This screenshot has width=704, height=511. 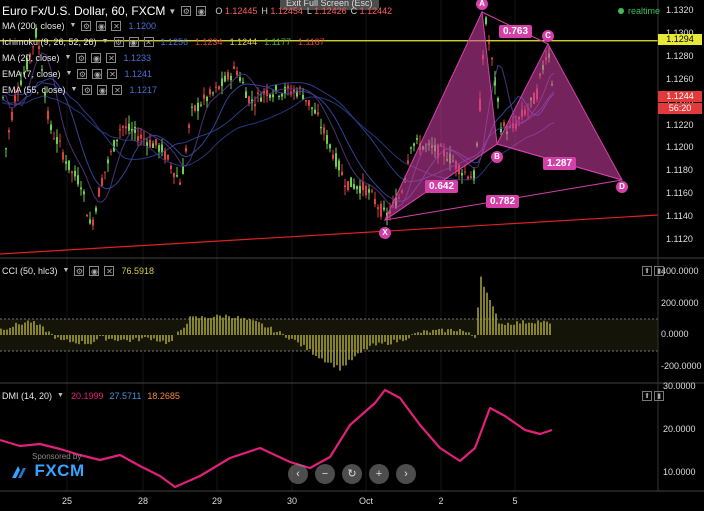 I want to click on price-tag: 1.1244, so click(x=680, y=96).